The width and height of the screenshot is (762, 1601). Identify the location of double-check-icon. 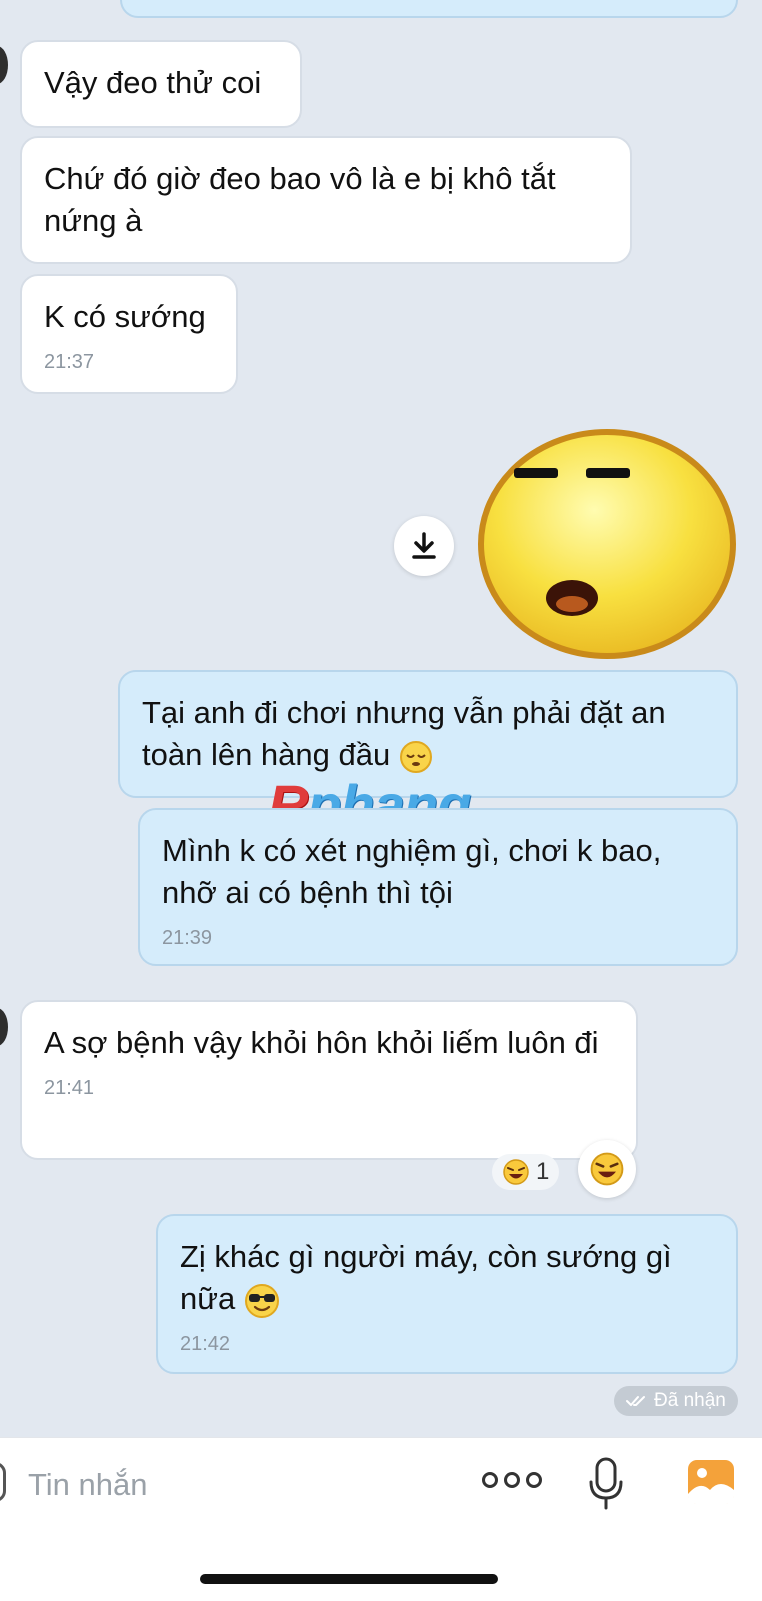
(635, 1401).